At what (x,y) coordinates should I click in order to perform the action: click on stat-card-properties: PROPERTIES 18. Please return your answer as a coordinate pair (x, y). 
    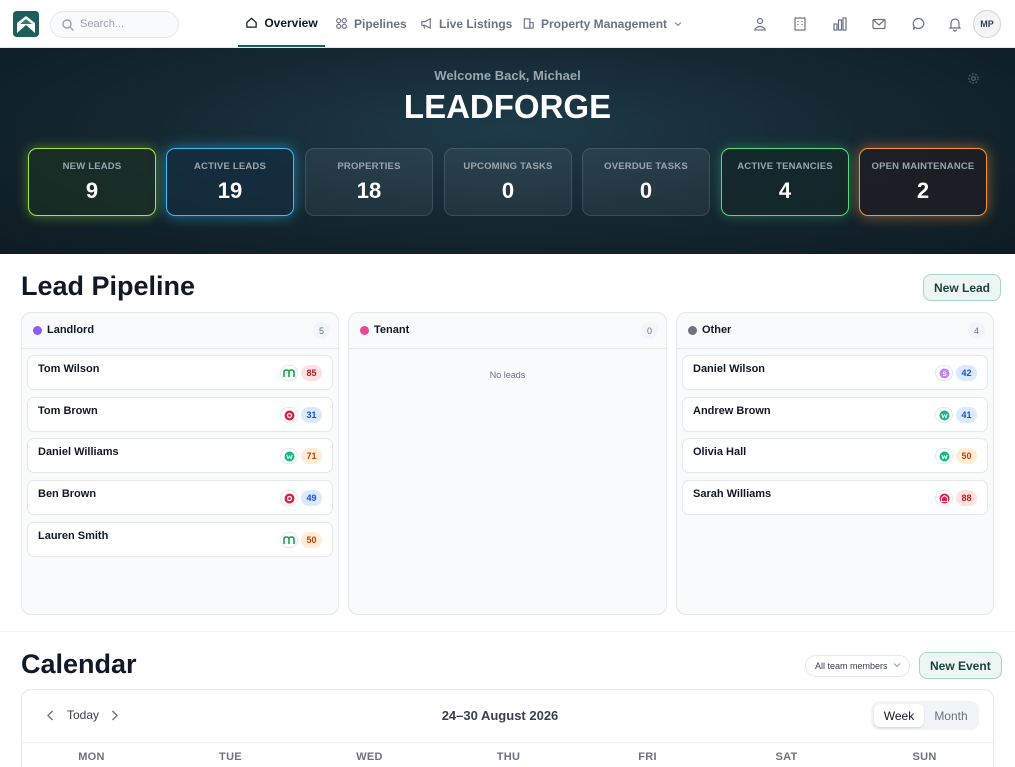
    Looking at the image, I should click on (369, 182).